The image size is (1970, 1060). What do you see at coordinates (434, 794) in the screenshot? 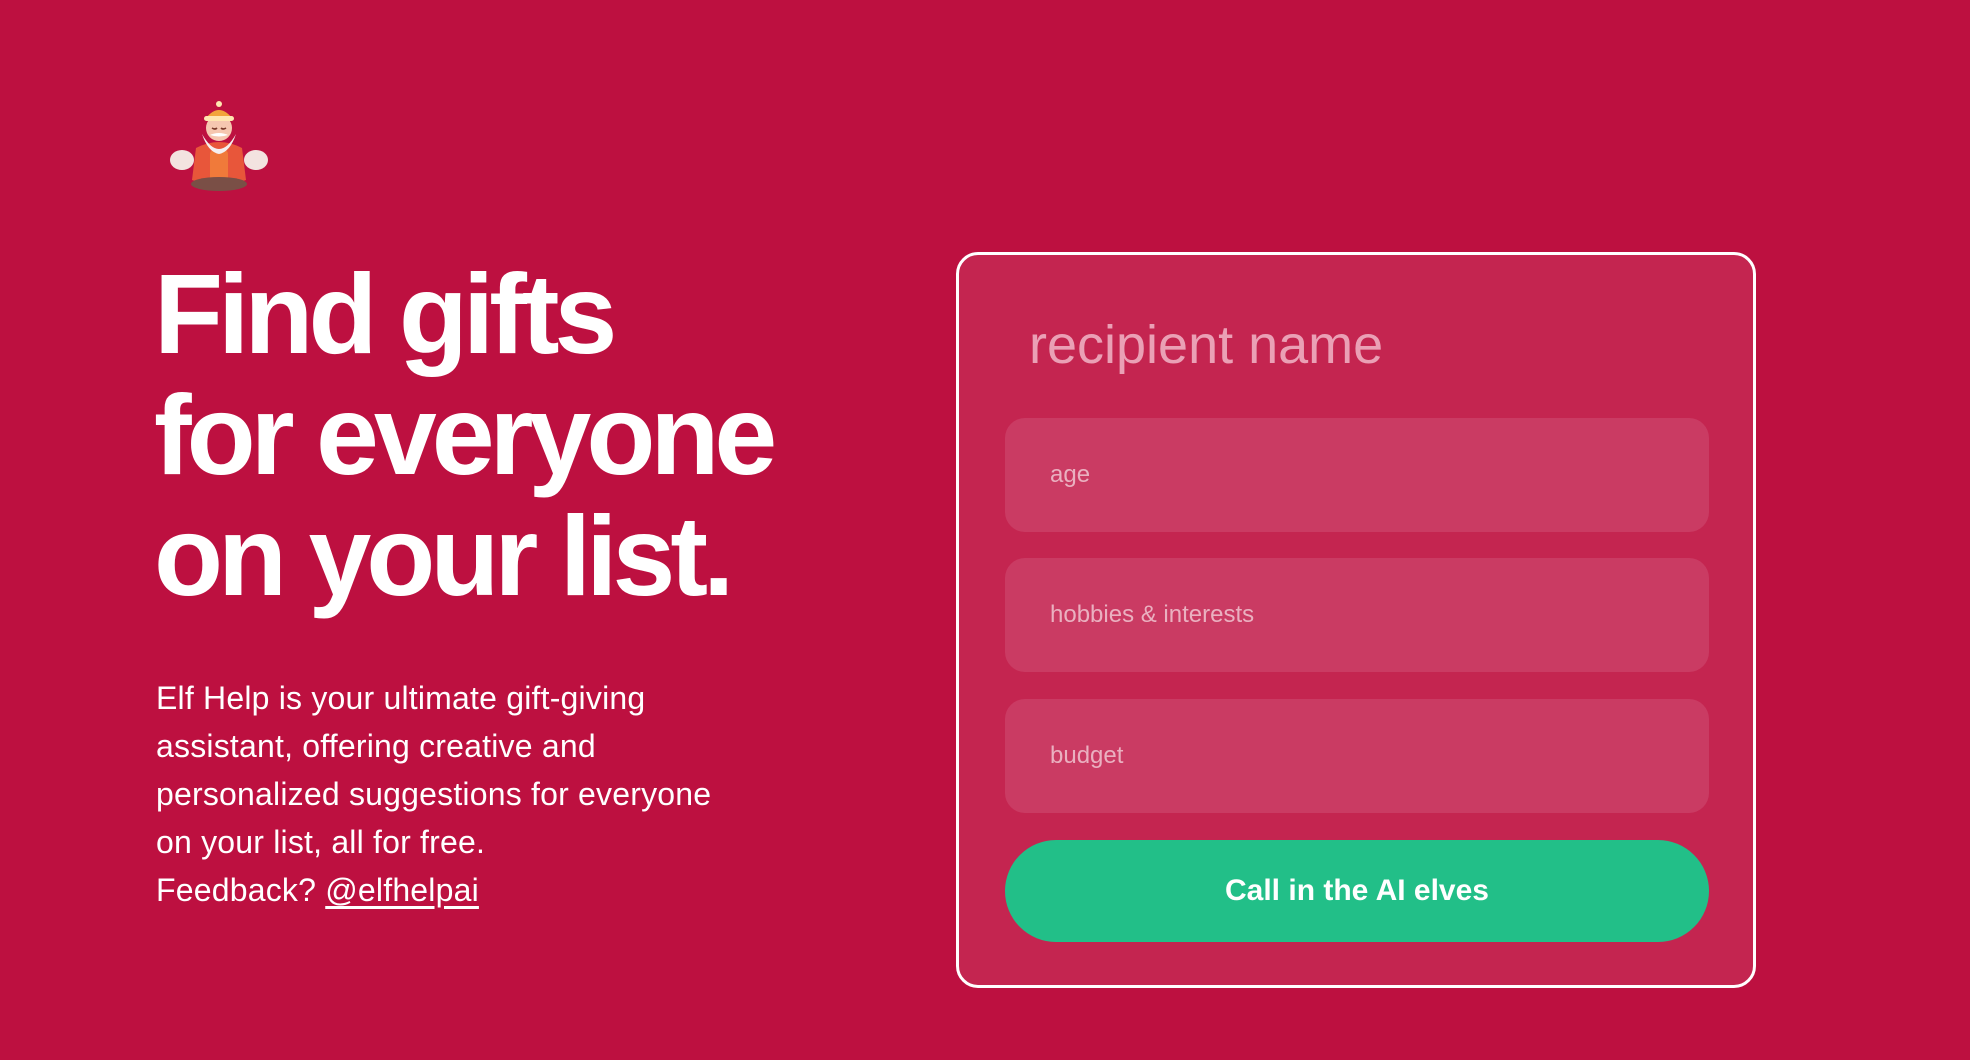
I see `description-line: personalized suggestions for everyone` at bounding box center [434, 794].